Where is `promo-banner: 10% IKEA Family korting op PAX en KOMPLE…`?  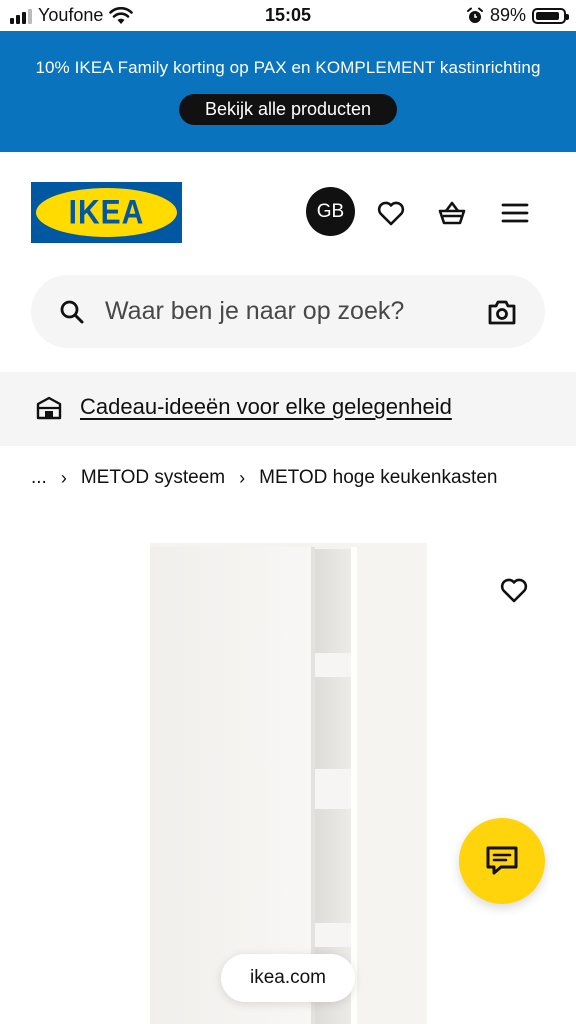
promo-banner: 10% IKEA Family korting op PAX en KOMPLE… is located at coordinates (288, 91).